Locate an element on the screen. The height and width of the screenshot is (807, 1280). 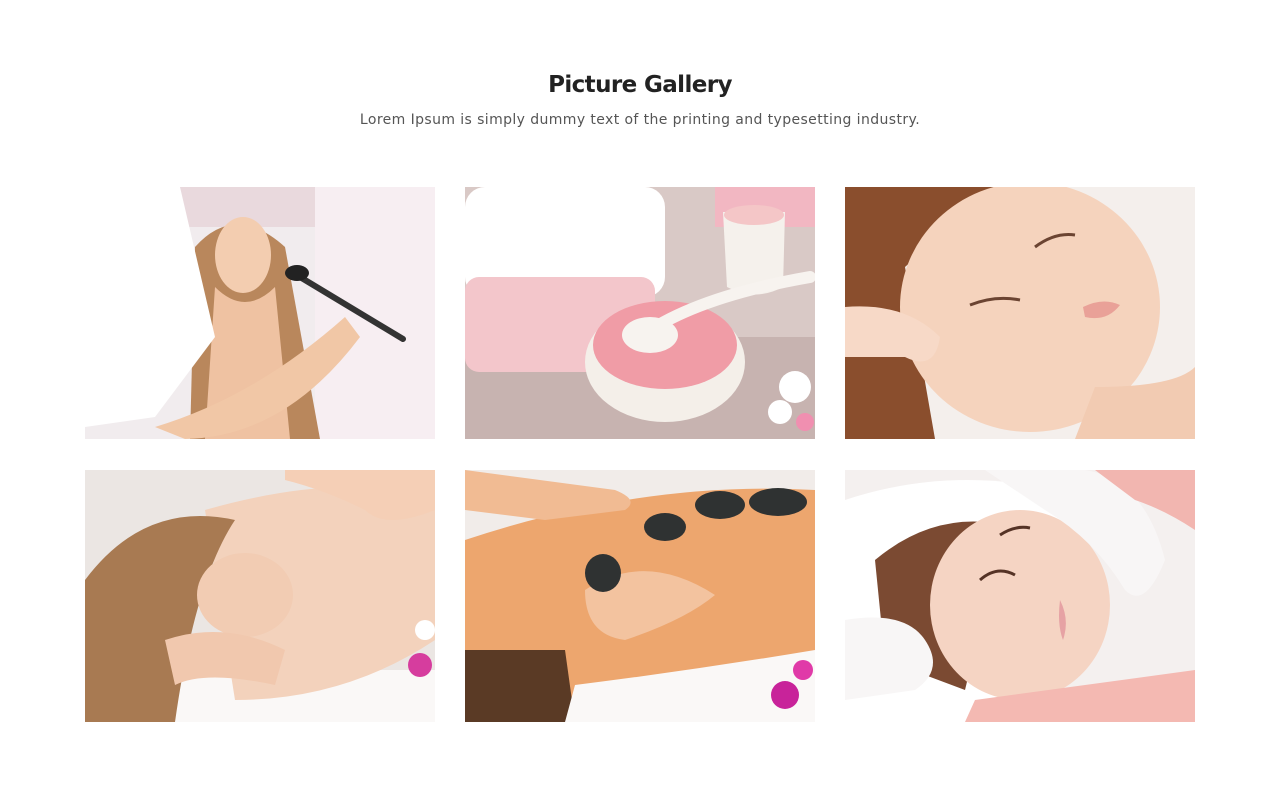
facial-treatment-photo is located at coordinates (1020, 596).